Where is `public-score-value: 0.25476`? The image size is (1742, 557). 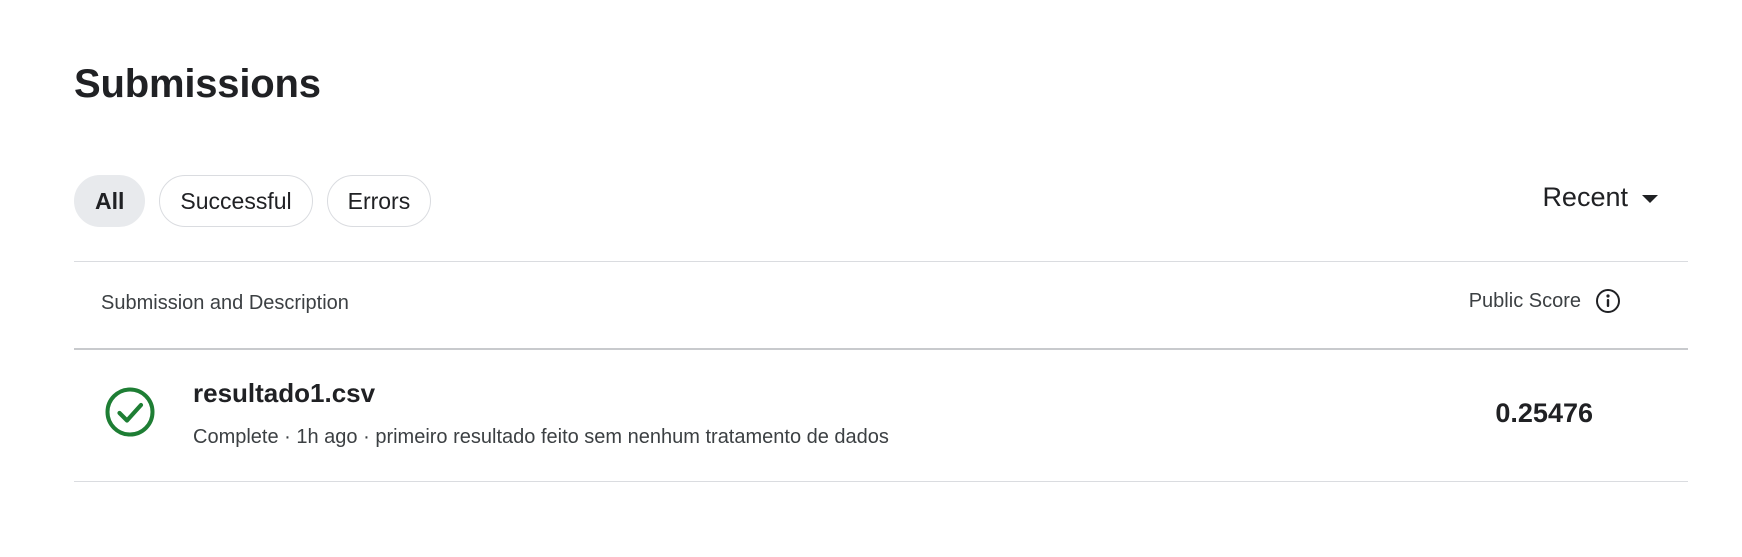 public-score-value: 0.25476 is located at coordinates (1544, 413).